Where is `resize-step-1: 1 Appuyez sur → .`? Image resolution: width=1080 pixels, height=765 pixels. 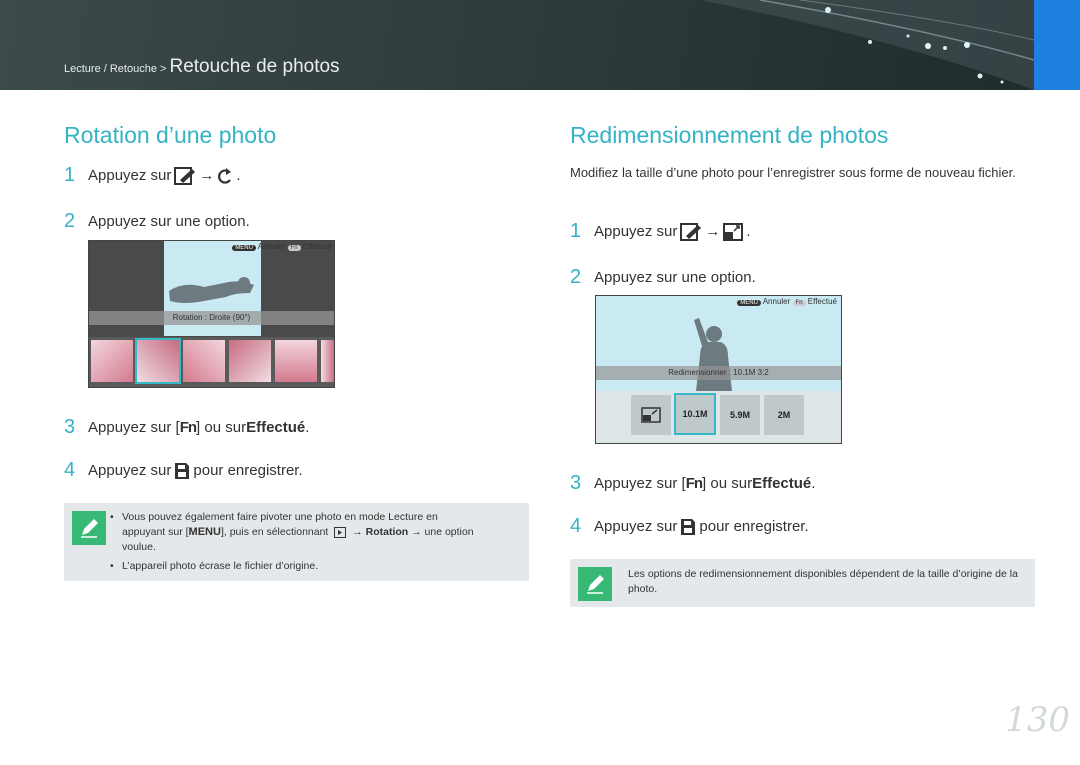
resize-step-1: 1 Appuyez sur → . is located at coordinates (660, 231).